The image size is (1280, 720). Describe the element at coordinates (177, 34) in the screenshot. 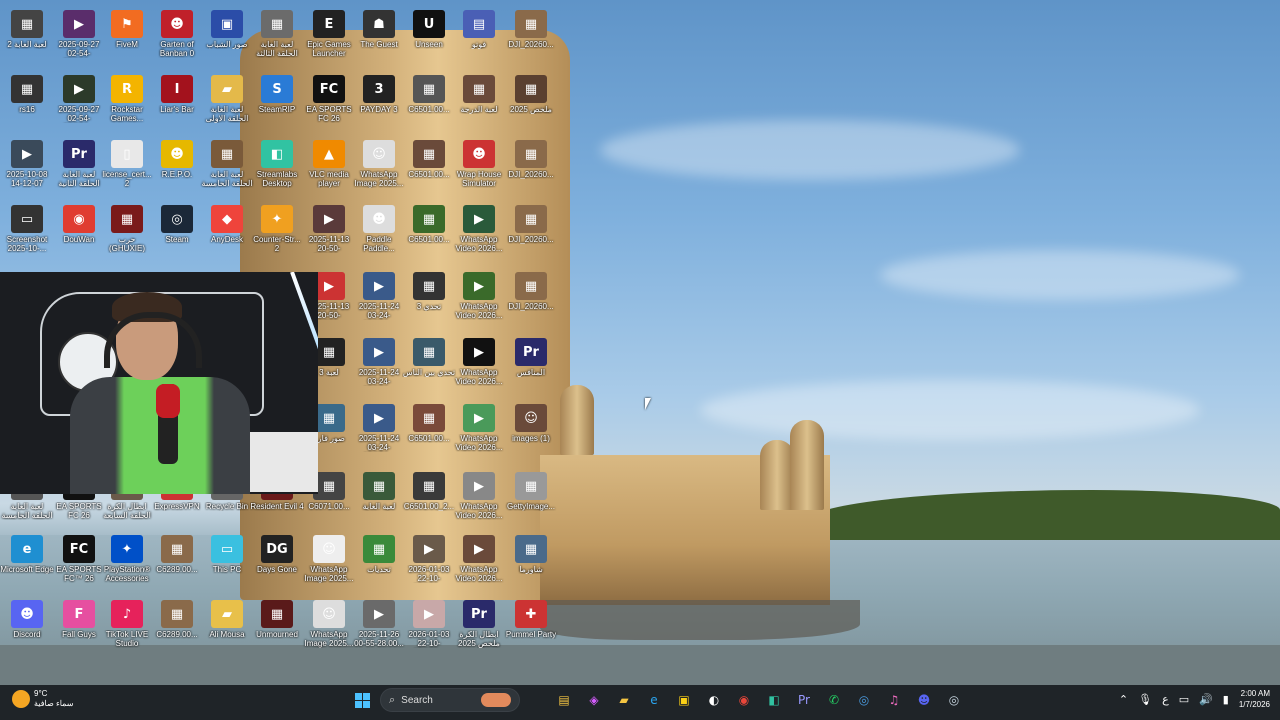

I see `desktop-icon: ☻ Garten of Banban 0` at that location.